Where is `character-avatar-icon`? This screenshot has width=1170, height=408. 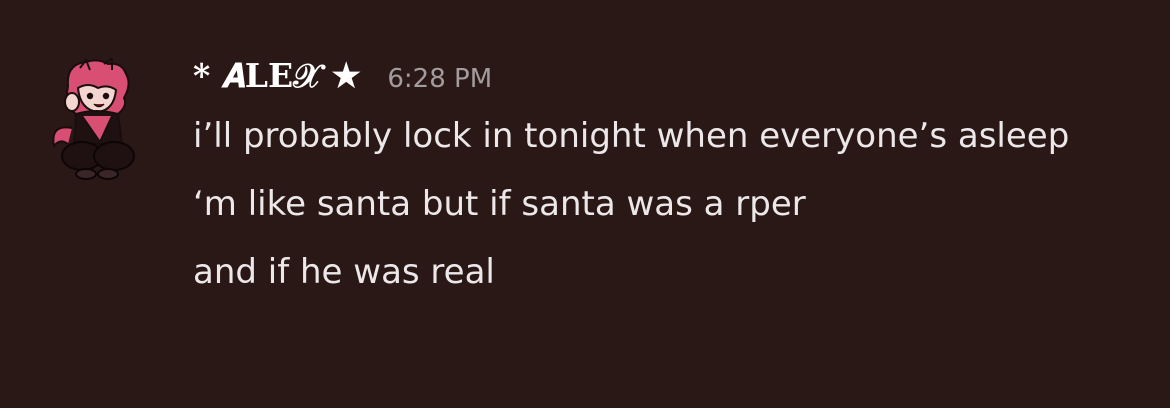 character-avatar-icon is located at coordinates (93, 118).